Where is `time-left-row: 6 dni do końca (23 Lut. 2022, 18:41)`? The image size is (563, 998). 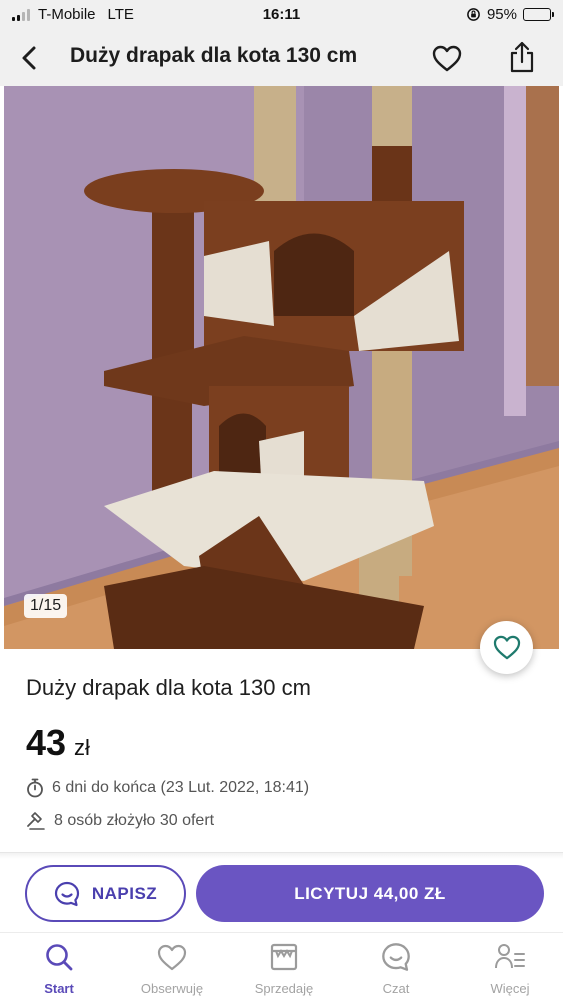 time-left-row: 6 dni do końca (23 Lut. 2022, 18:41) is located at coordinates (167, 788).